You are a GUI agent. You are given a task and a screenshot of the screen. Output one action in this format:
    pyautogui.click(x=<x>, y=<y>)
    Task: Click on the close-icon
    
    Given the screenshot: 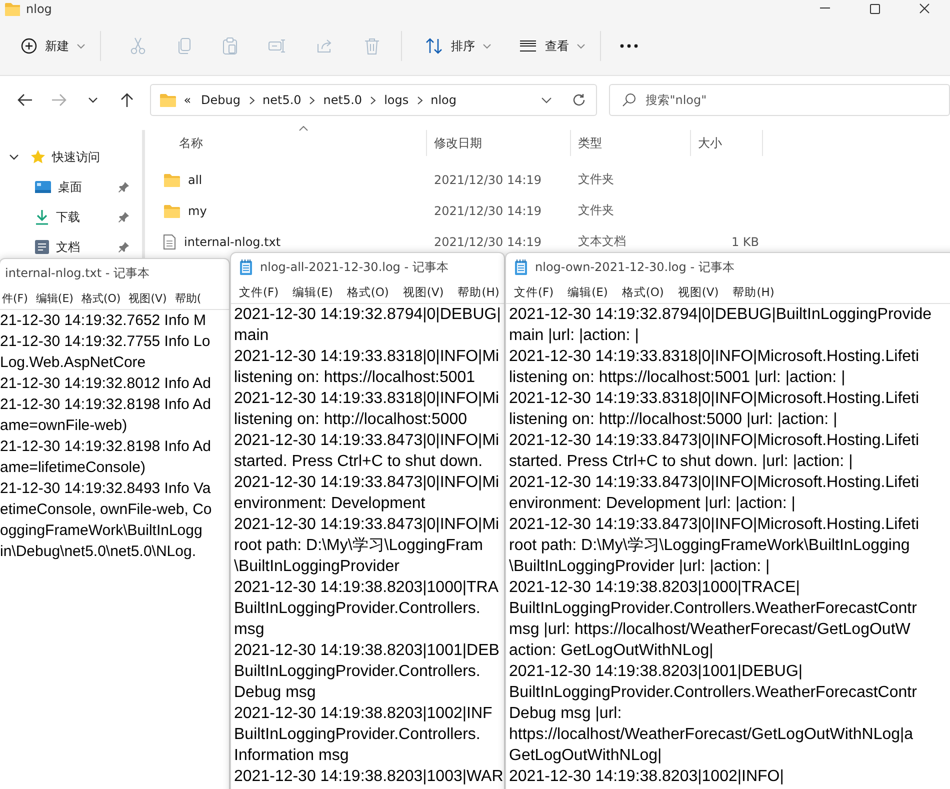 What is the action you would take?
    pyautogui.click(x=925, y=8)
    